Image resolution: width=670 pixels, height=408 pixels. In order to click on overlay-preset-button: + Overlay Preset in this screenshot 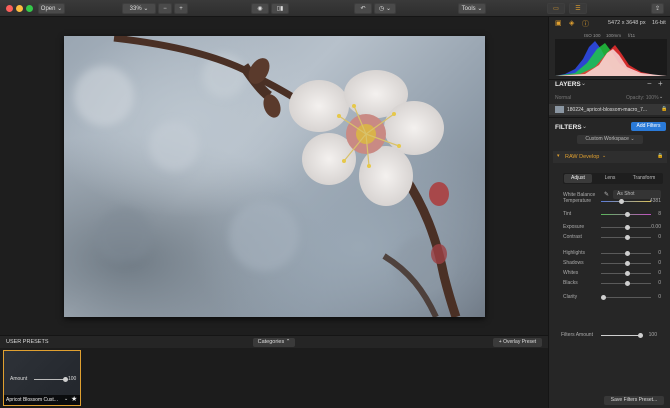, I will do `click(517, 342)`.